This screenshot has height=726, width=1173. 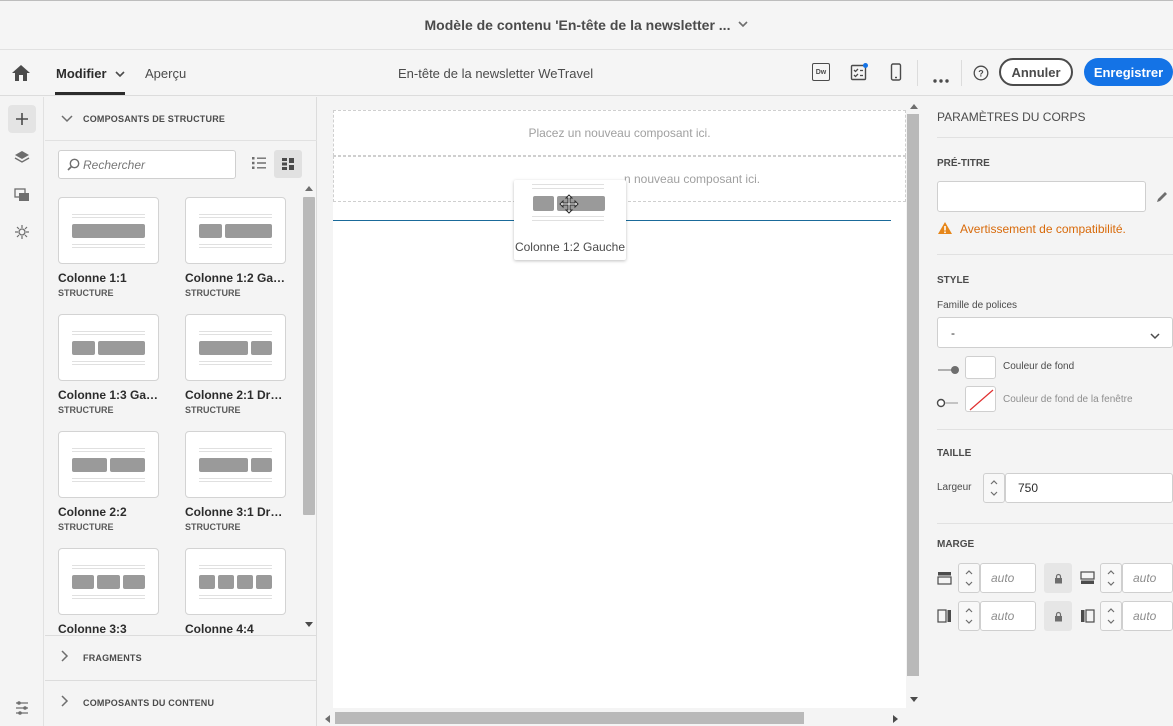 What do you see at coordinates (956, 544) in the screenshot?
I see `margin-header: MARGE` at bounding box center [956, 544].